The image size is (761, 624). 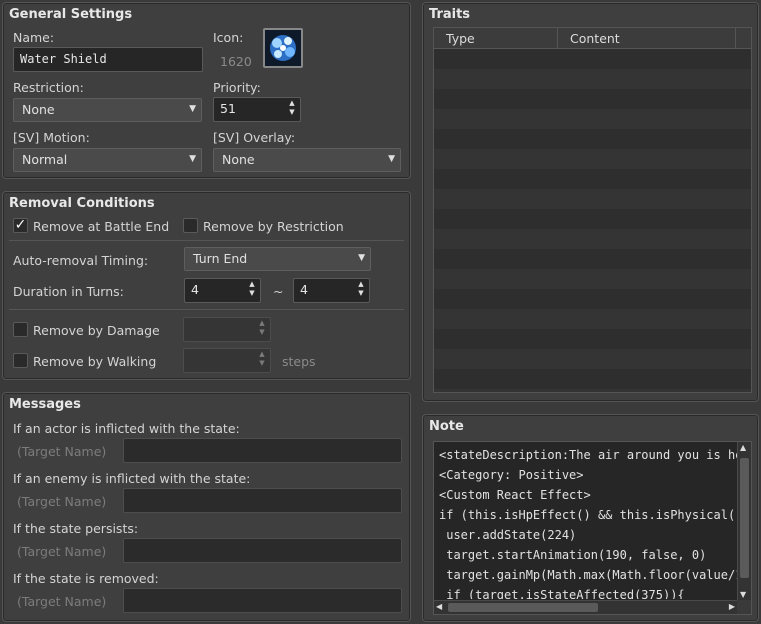 I want to click on note-line: <Category: Positive>, so click(x=511, y=475).